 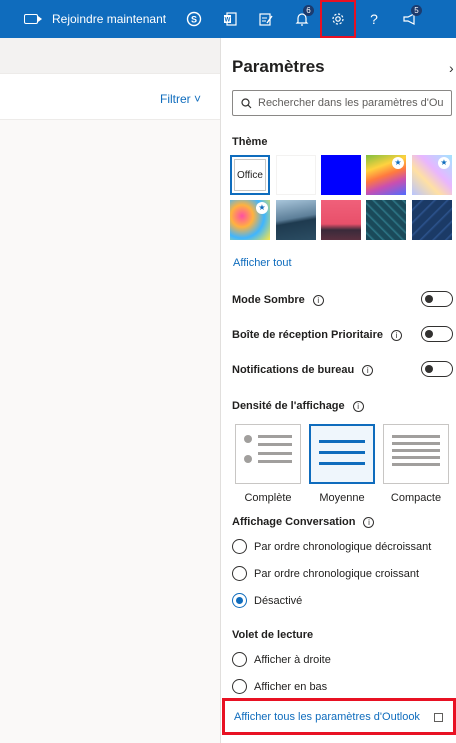 I want to click on help-icon: ?, so click(x=374, y=19).